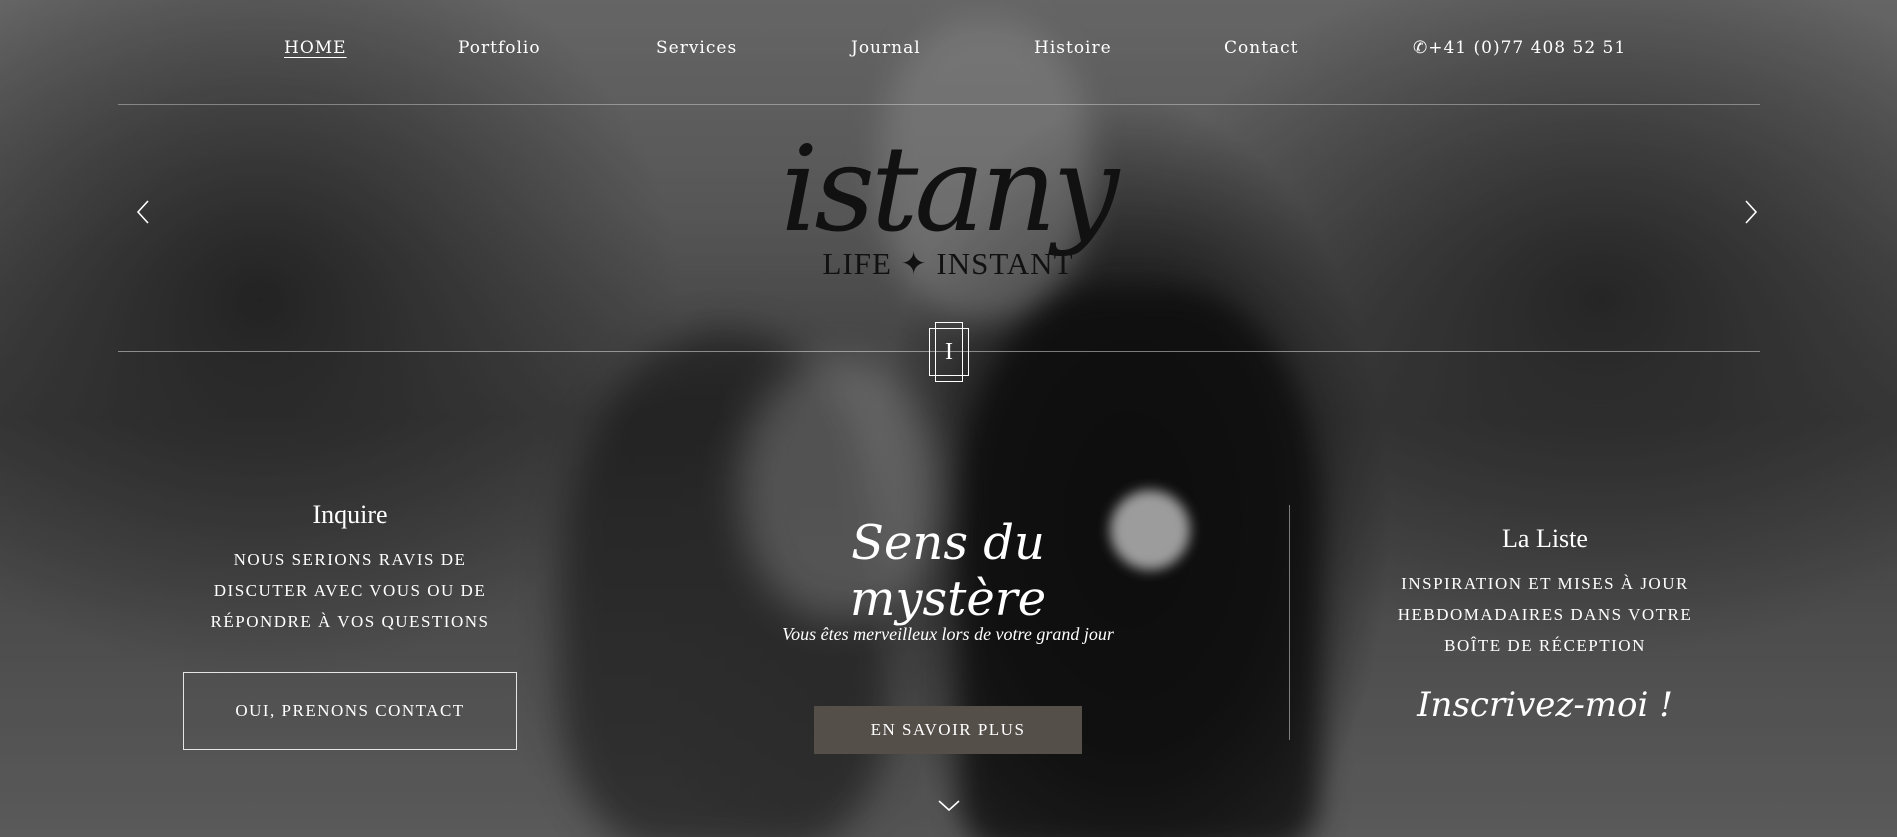 Image resolution: width=1897 pixels, height=837 pixels. I want to click on chevron-down-icon, so click(949, 806).